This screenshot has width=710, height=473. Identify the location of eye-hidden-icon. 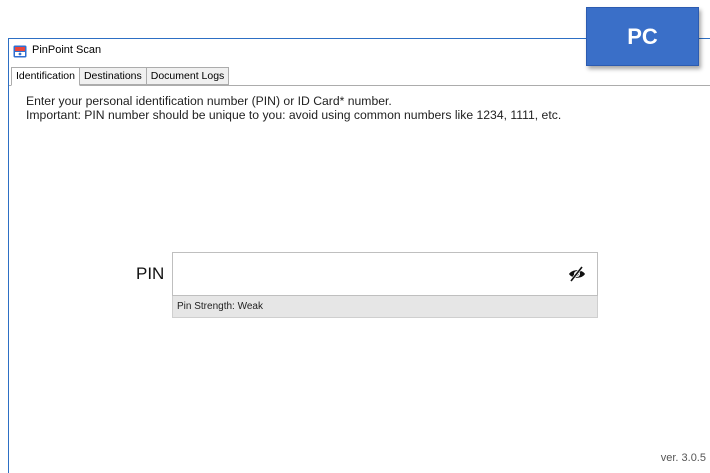
(577, 274).